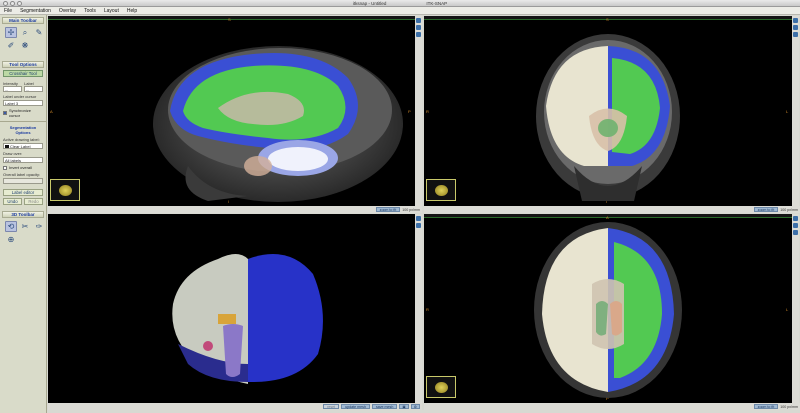  Describe the element at coordinates (23, 20) in the screenshot. I see `main-toolbar-header: Main Toolbar` at that location.